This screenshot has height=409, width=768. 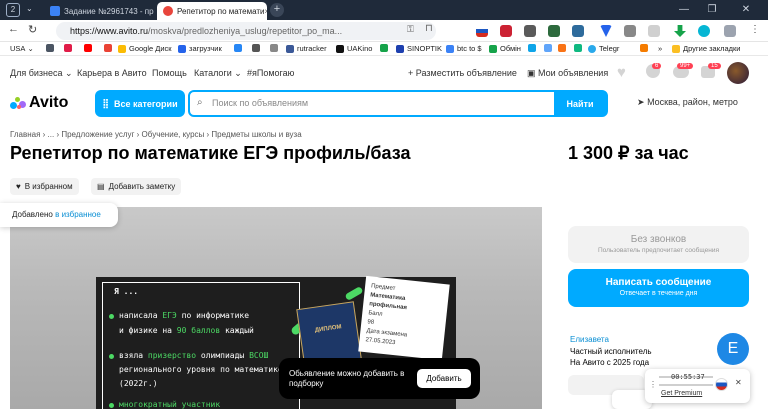 What do you see at coordinates (660, 48) in the screenshot?
I see `bookmarks-more-icon: »` at bounding box center [660, 48].